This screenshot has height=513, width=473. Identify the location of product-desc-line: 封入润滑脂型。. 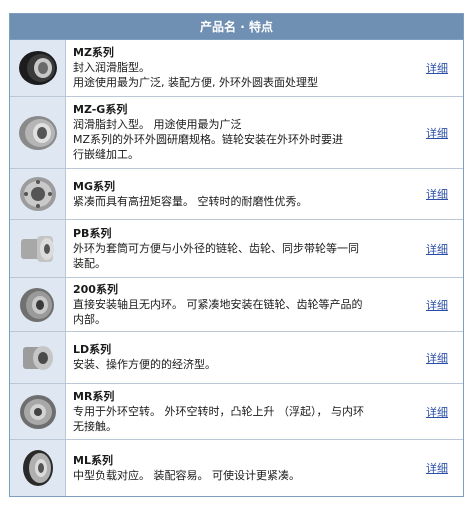
(111, 67).